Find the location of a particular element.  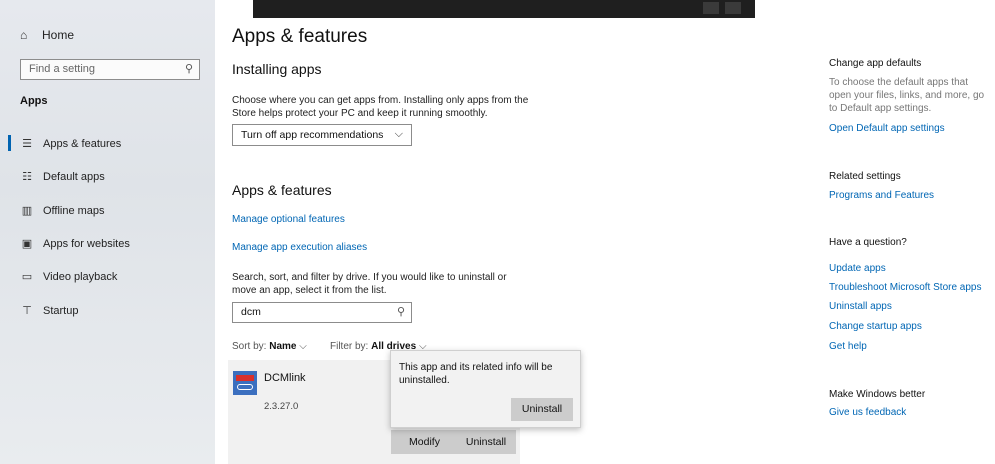

manage-execution-aliases-link: Manage app execution aliases is located at coordinates (299, 247).